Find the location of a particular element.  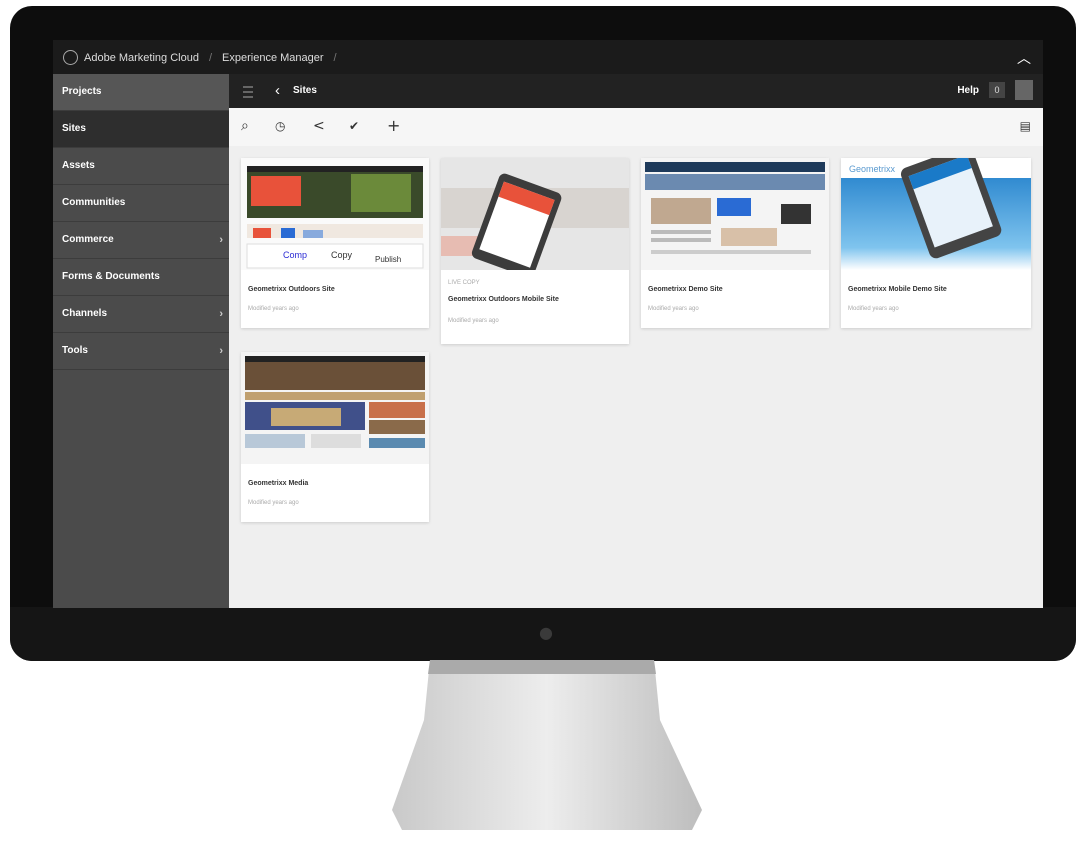

sidebar-item-label: Commerce is located at coordinates (88, 239).